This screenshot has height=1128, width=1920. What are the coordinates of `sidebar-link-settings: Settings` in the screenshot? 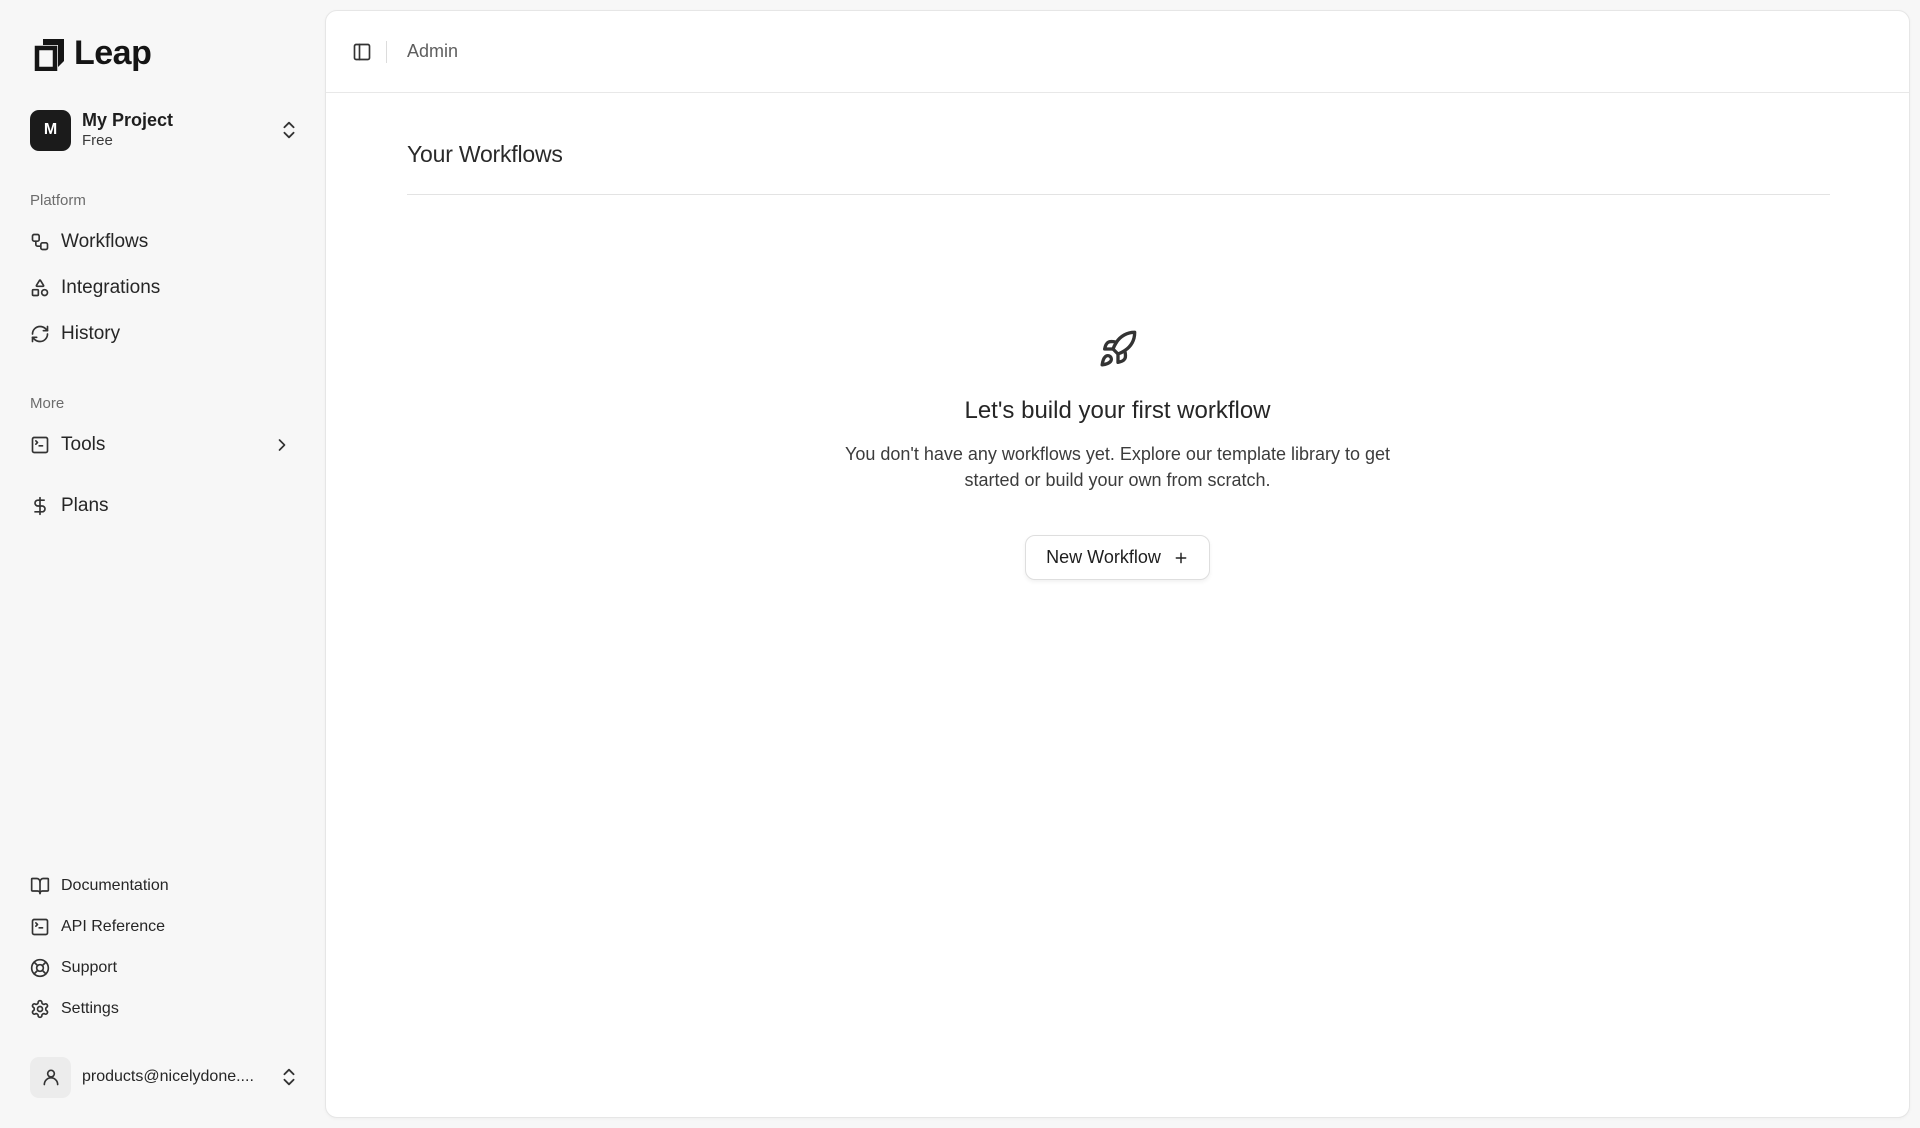 It's located at (162, 1009).